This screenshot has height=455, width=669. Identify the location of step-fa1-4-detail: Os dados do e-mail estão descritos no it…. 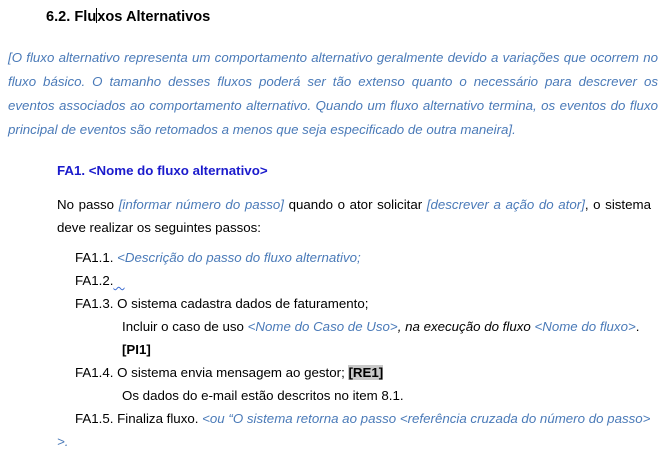
(263, 395).